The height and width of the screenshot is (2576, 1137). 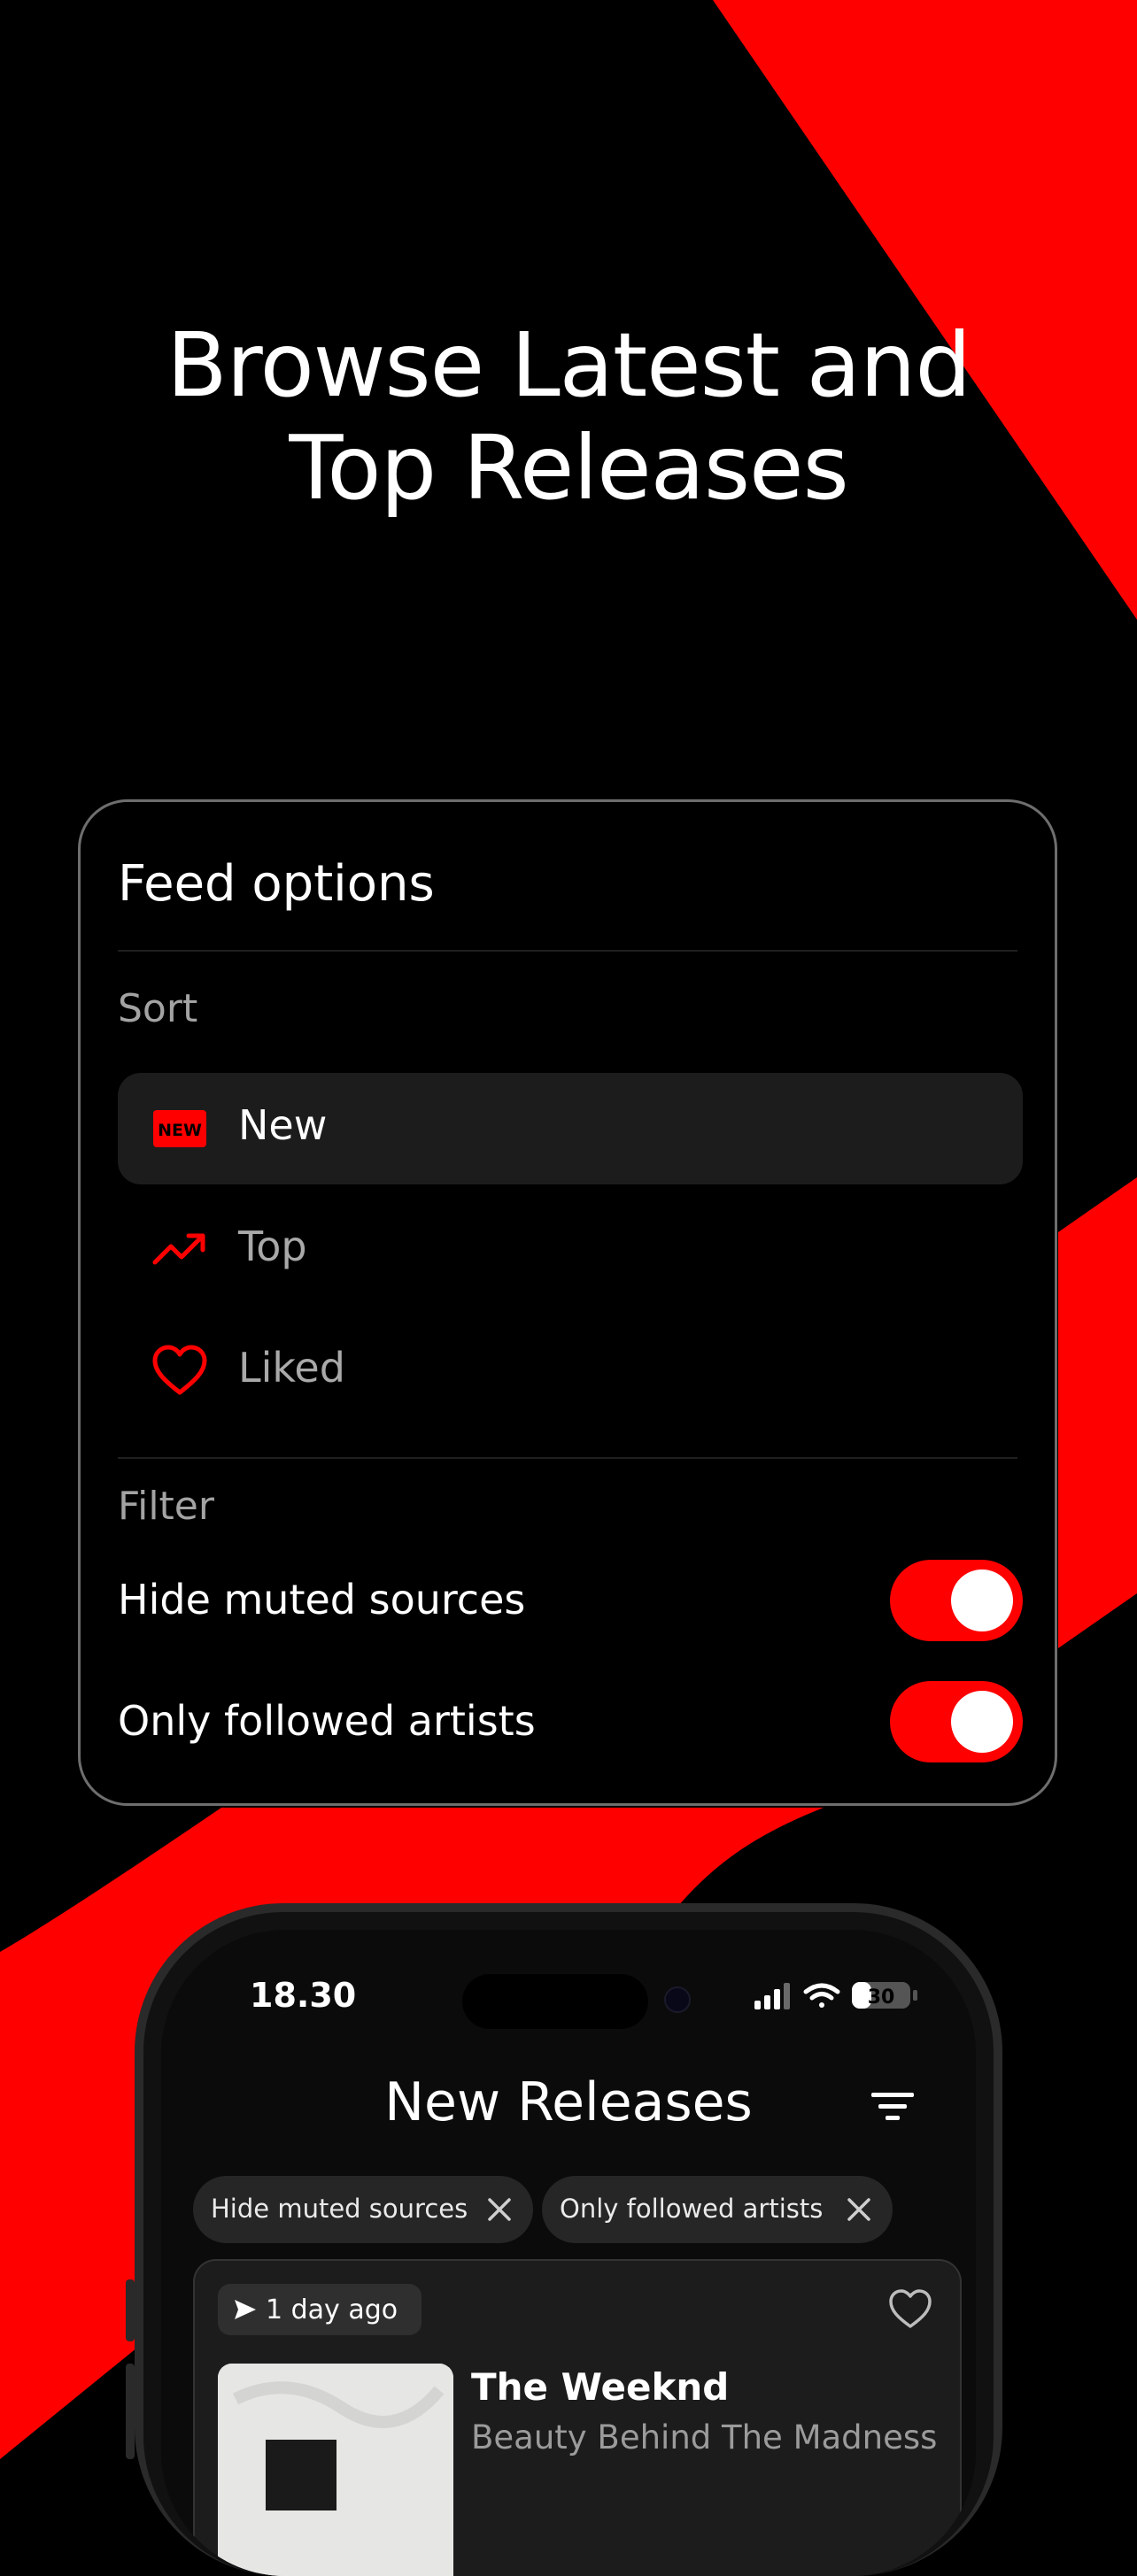 I want to click on only-followed-artists-toggle, so click(x=956, y=1721).